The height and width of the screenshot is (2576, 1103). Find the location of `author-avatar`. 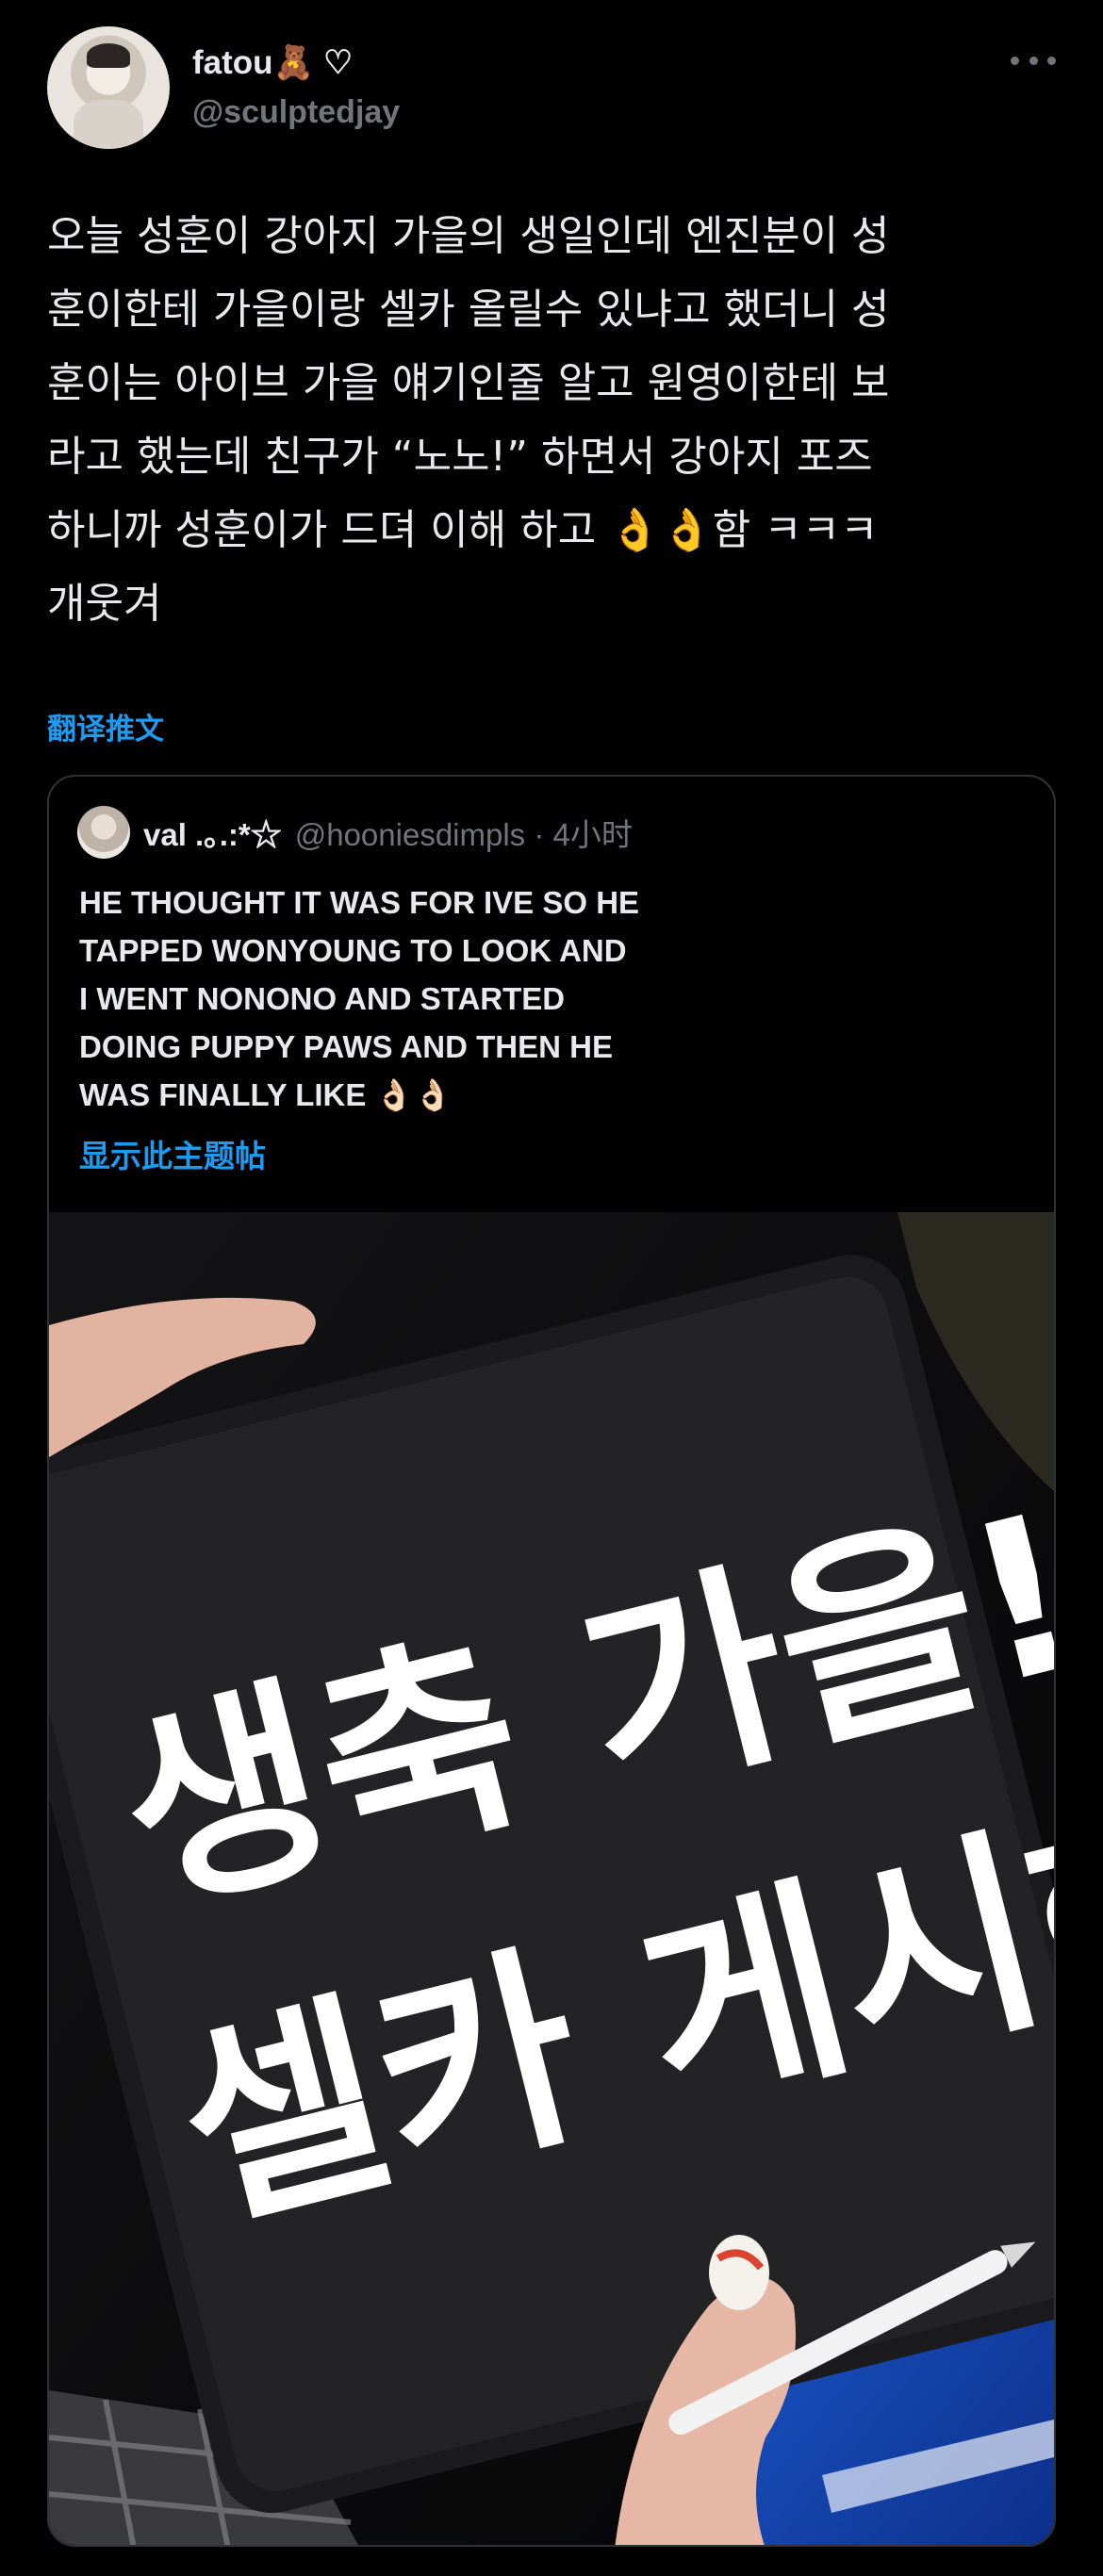

author-avatar is located at coordinates (109, 87).